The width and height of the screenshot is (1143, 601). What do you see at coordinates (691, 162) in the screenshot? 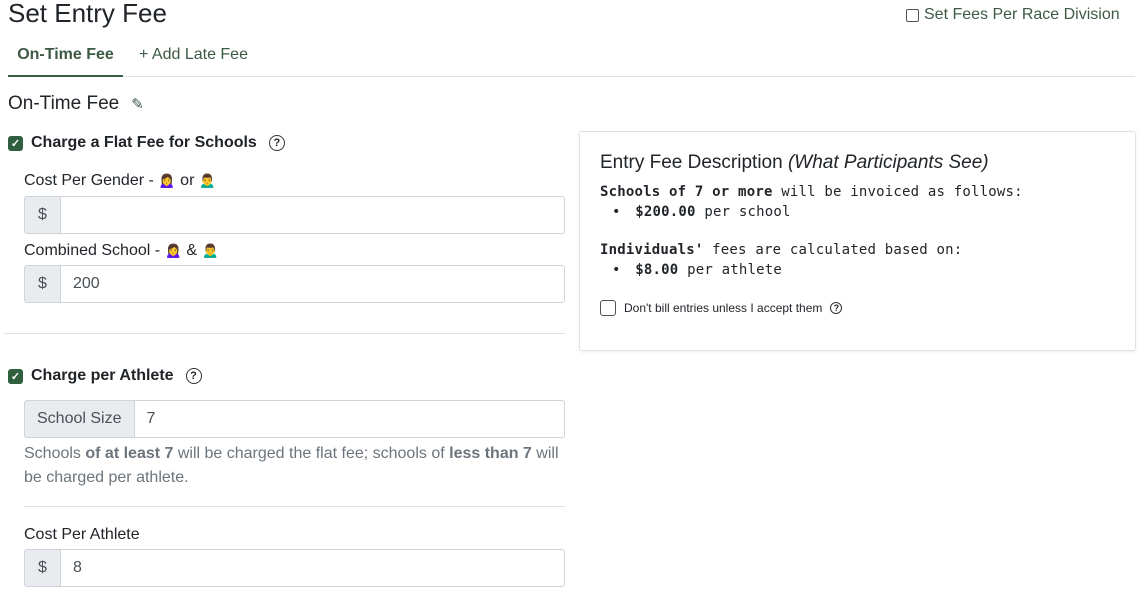
I see `card-title-text: Entry Fee Description` at bounding box center [691, 162].